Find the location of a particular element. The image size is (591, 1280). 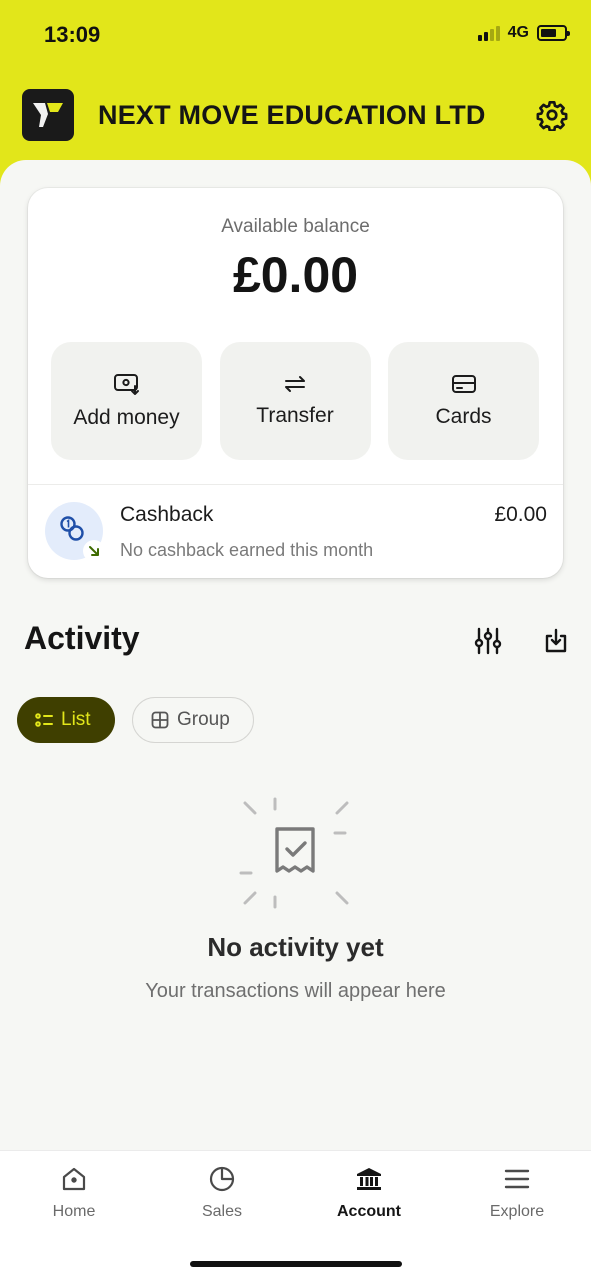

transfer-arrows-icon is located at coordinates (295, 384).